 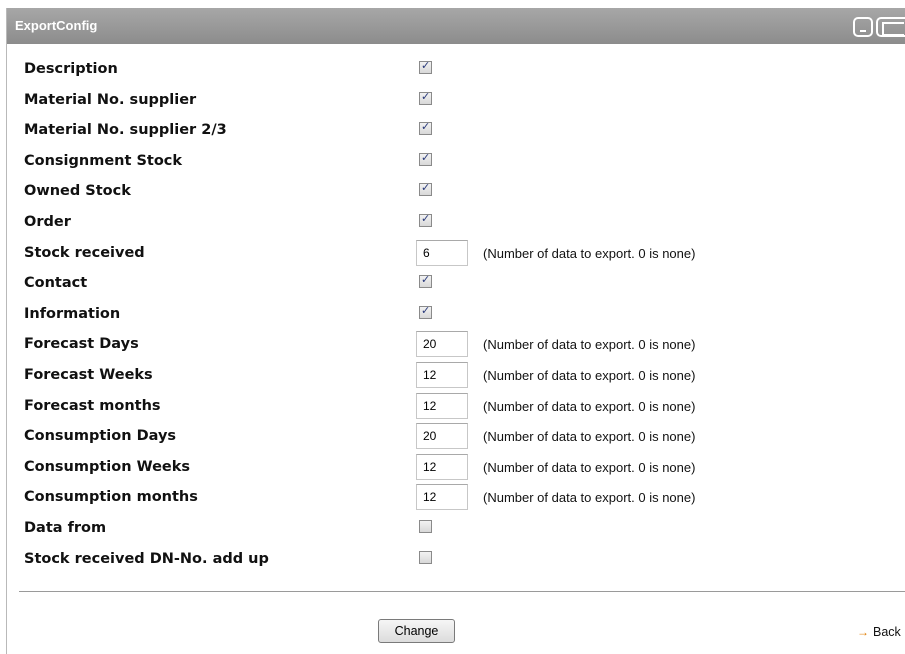 I want to click on maximize-icon, so click(x=890, y=27).